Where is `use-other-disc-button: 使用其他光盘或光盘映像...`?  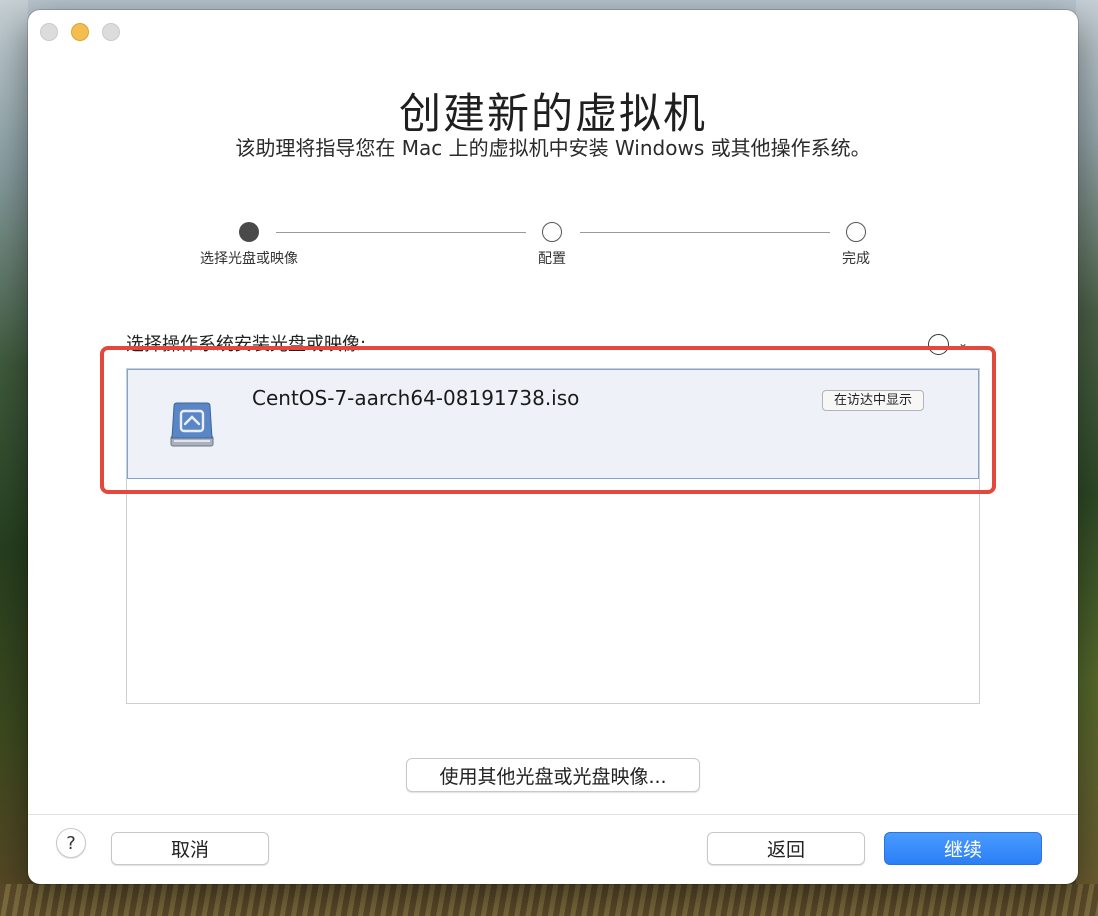
use-other-disc-button: 使用其他光盘或光盘映像... is located at coordinates (553, 775).